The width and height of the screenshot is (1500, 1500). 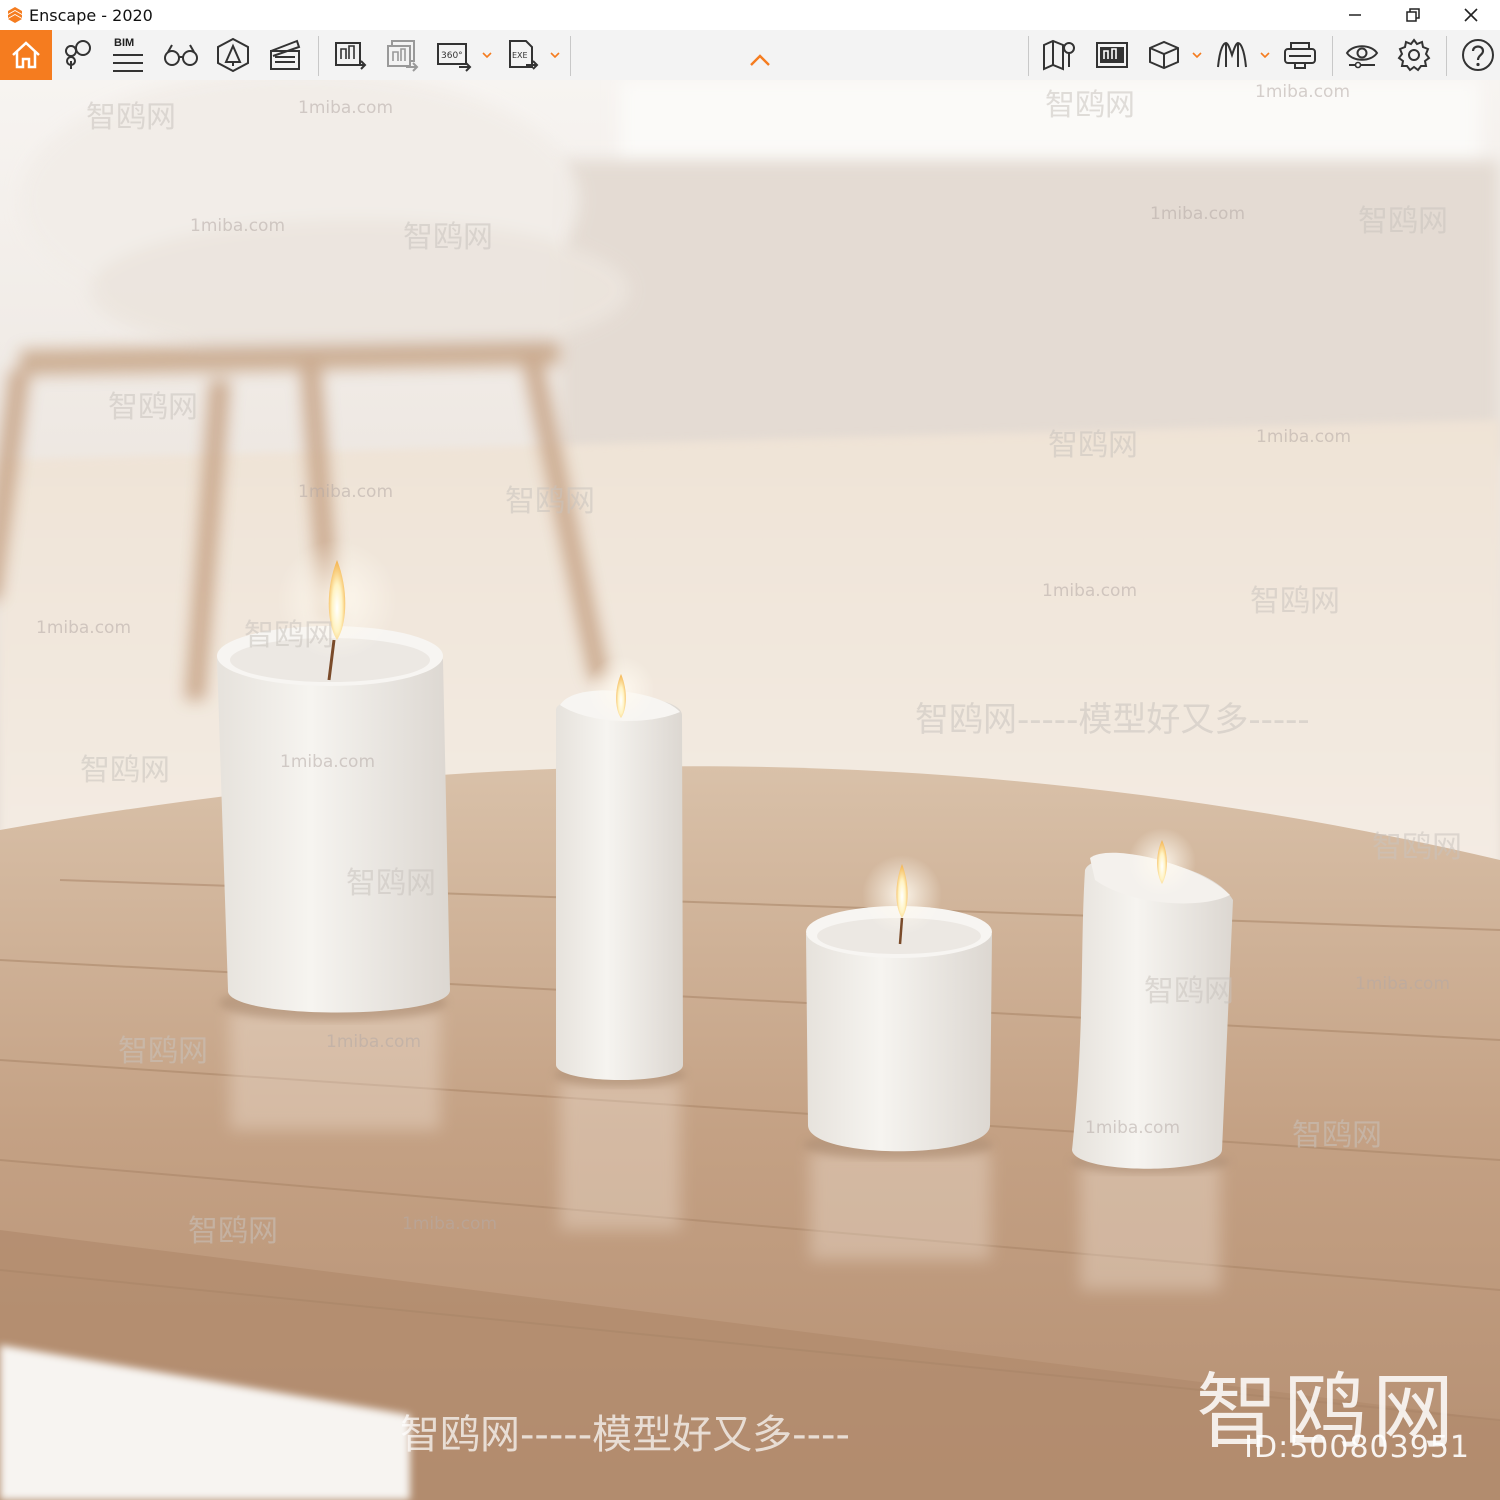 I want to click on view-mode-dropdown, so click(x=1197, y=55).